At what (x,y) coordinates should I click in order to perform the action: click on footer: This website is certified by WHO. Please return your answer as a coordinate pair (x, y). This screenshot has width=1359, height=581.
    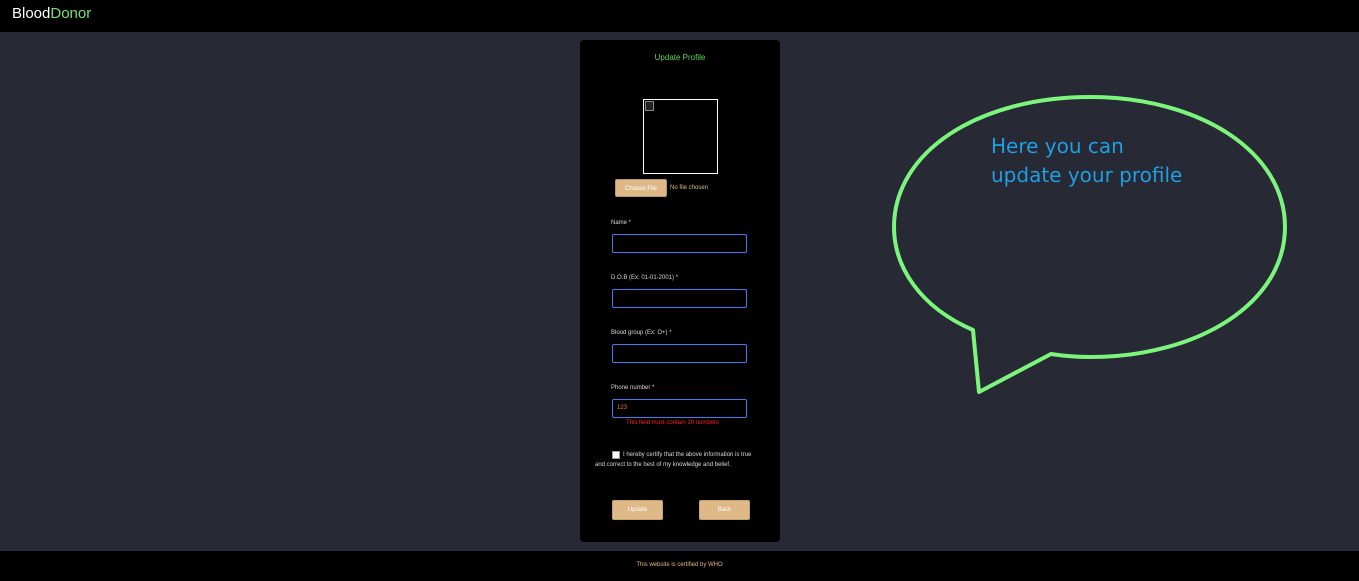
    Looking at the image, I should click on (679, 566).